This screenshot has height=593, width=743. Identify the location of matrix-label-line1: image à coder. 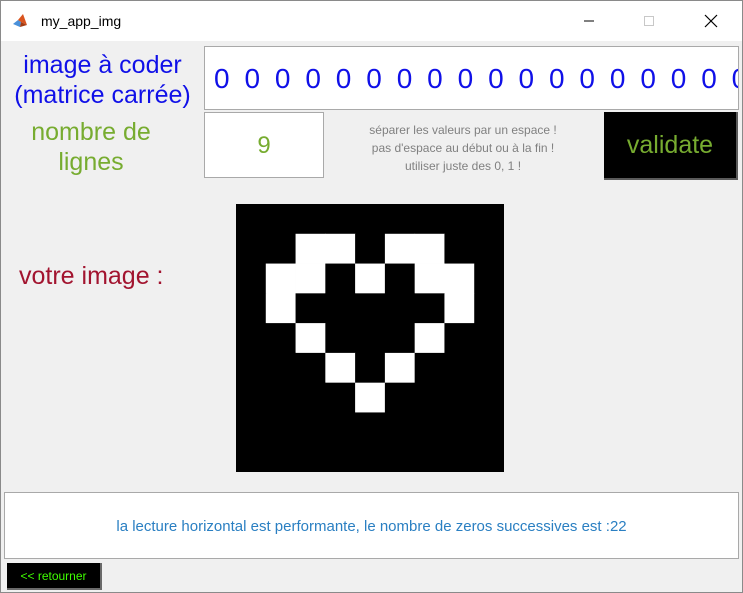
(102, 65).